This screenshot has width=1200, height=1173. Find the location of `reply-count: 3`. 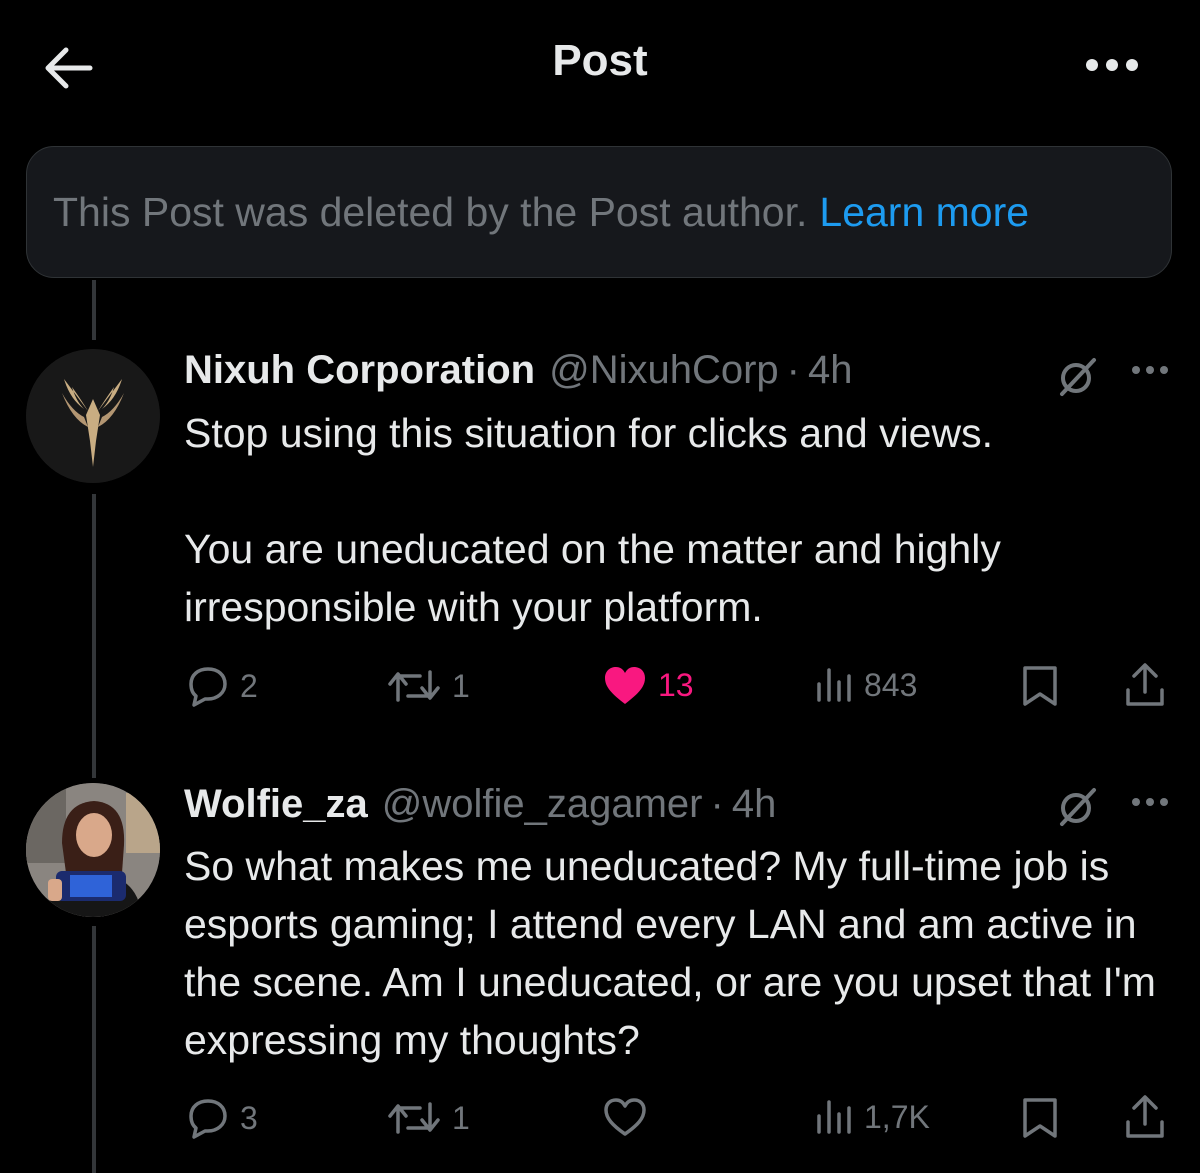

reply-count: 3 is located at coordinates (249, 1117).